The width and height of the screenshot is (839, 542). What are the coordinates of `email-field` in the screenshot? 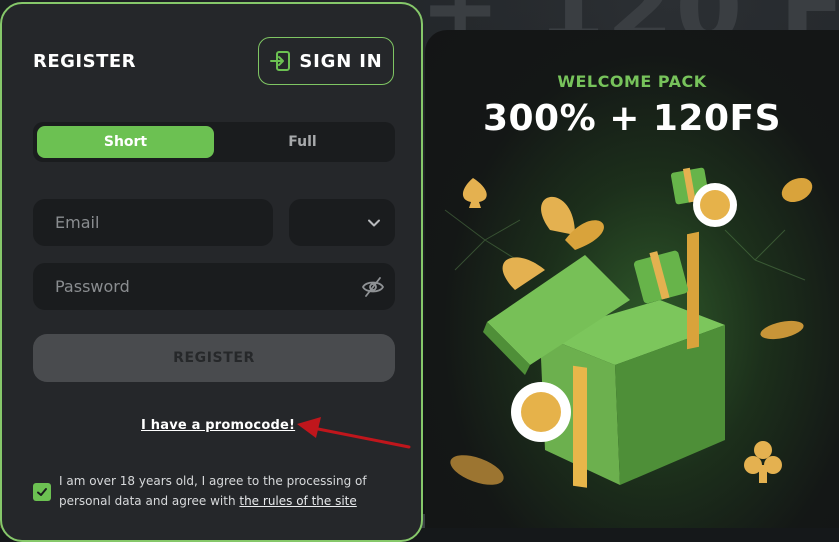 It's located at (153, 222).